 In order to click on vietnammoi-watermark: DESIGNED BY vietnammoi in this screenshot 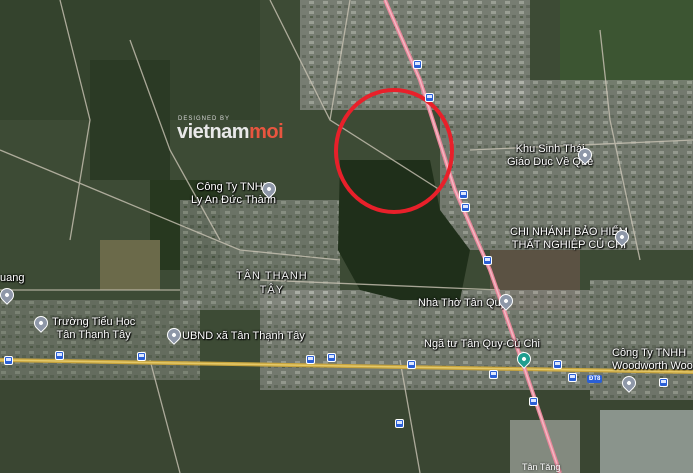, I will do `click(230, 129)`.